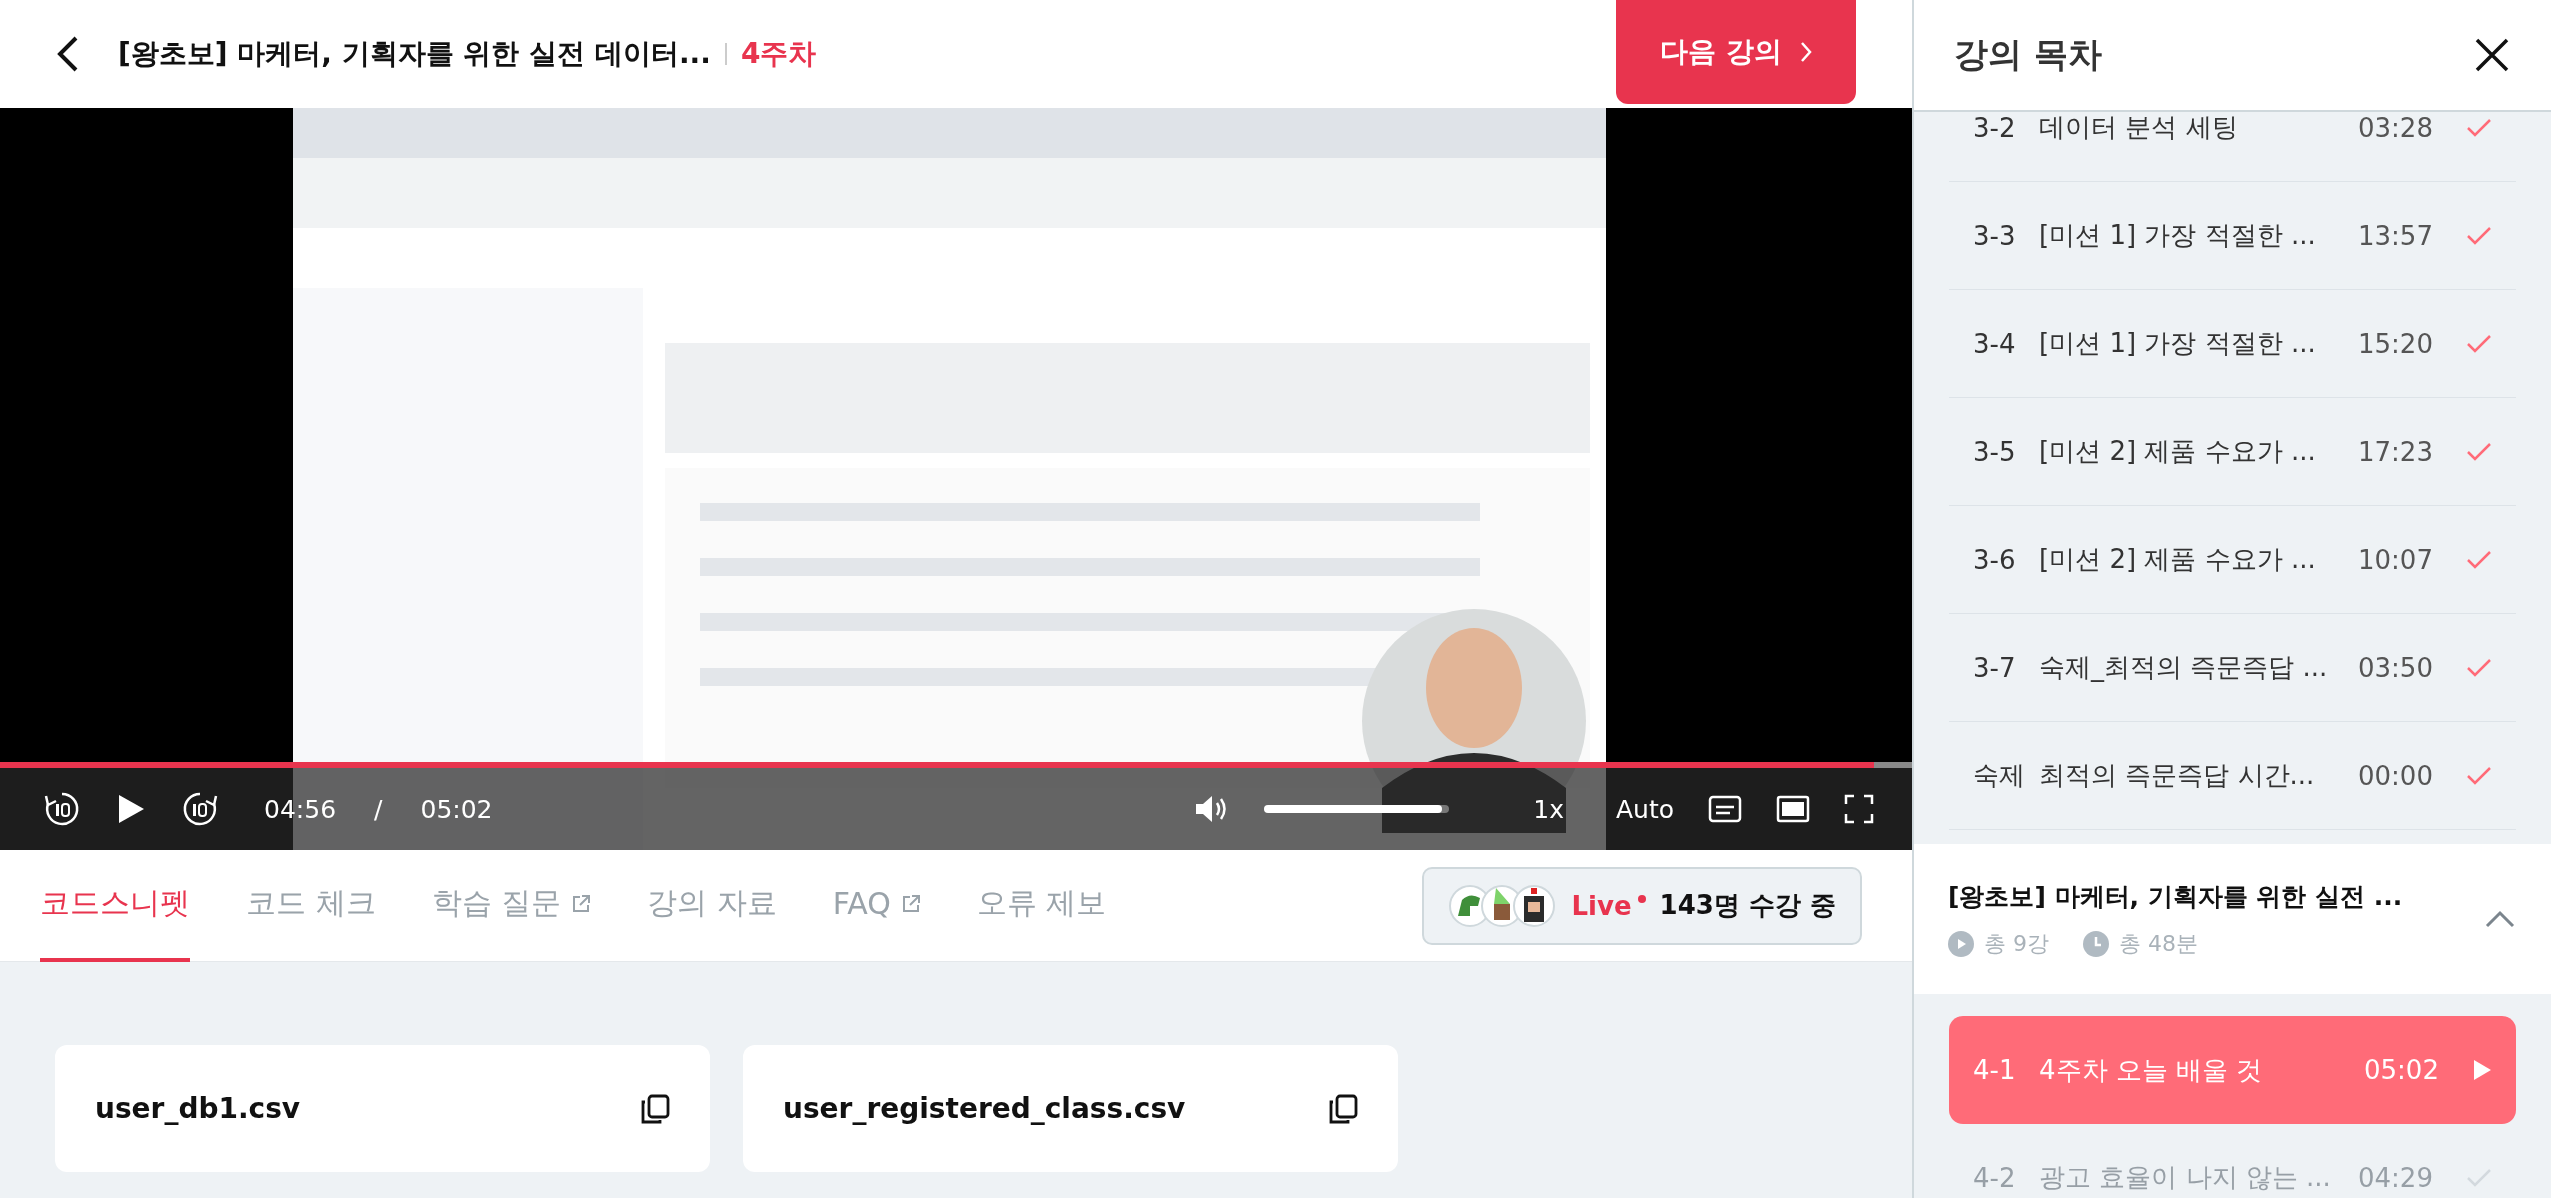 The height and width of the screenshot is (1198, 2551). What do you see at coordinates (1961, 943) in the screenshot?
I see `play-circle-icon` at bounding box center [1961, 943].